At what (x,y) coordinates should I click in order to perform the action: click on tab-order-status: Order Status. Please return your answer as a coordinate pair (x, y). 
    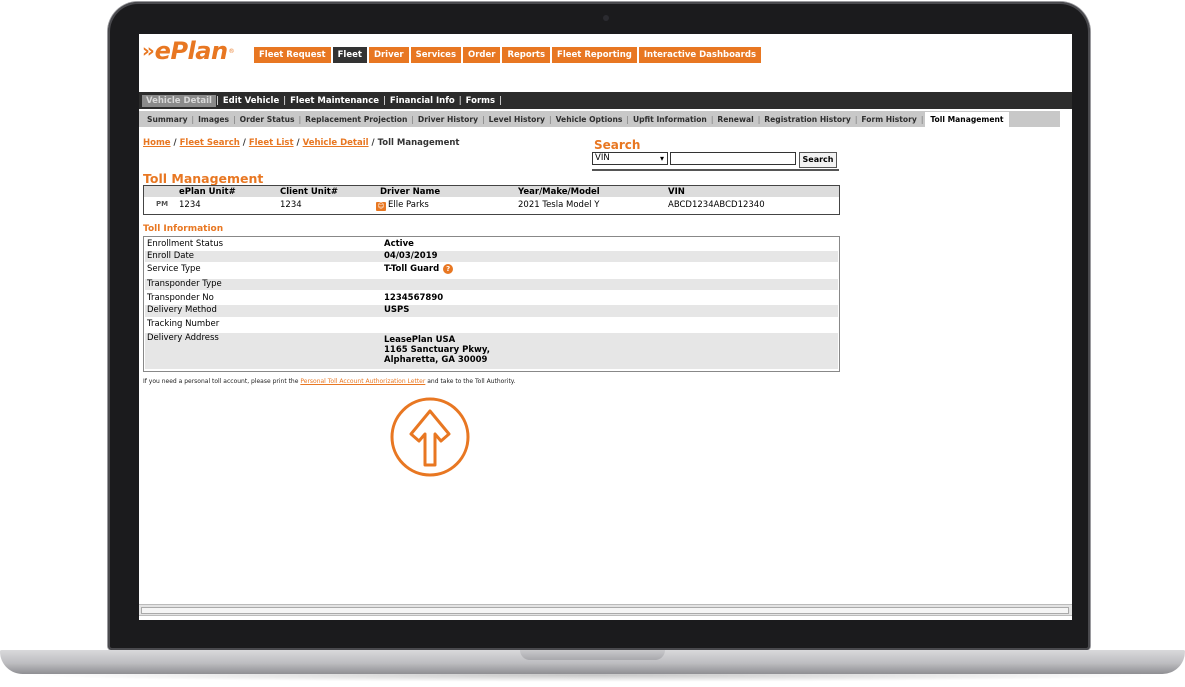
    Looking at the image, I should click on (267, 119).